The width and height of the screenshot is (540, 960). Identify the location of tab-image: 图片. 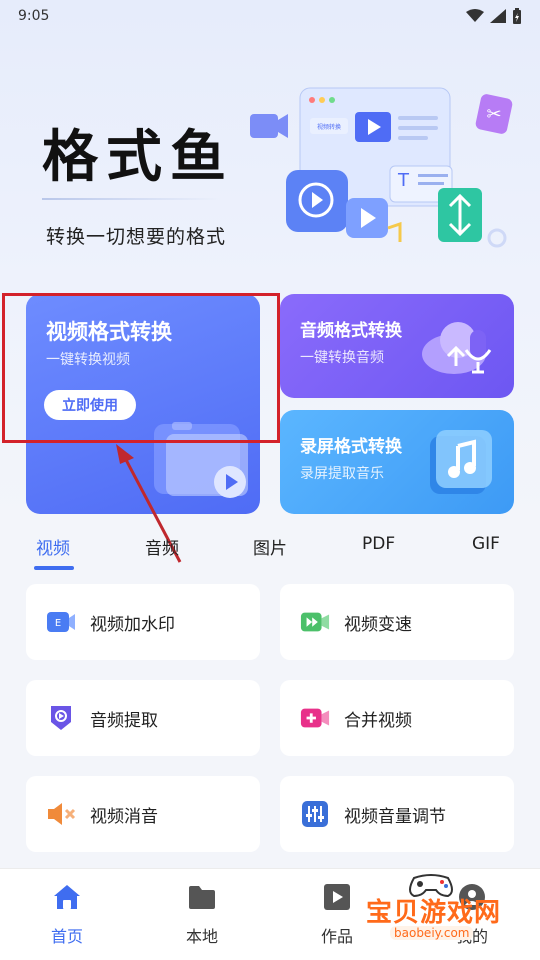
(270, 546).